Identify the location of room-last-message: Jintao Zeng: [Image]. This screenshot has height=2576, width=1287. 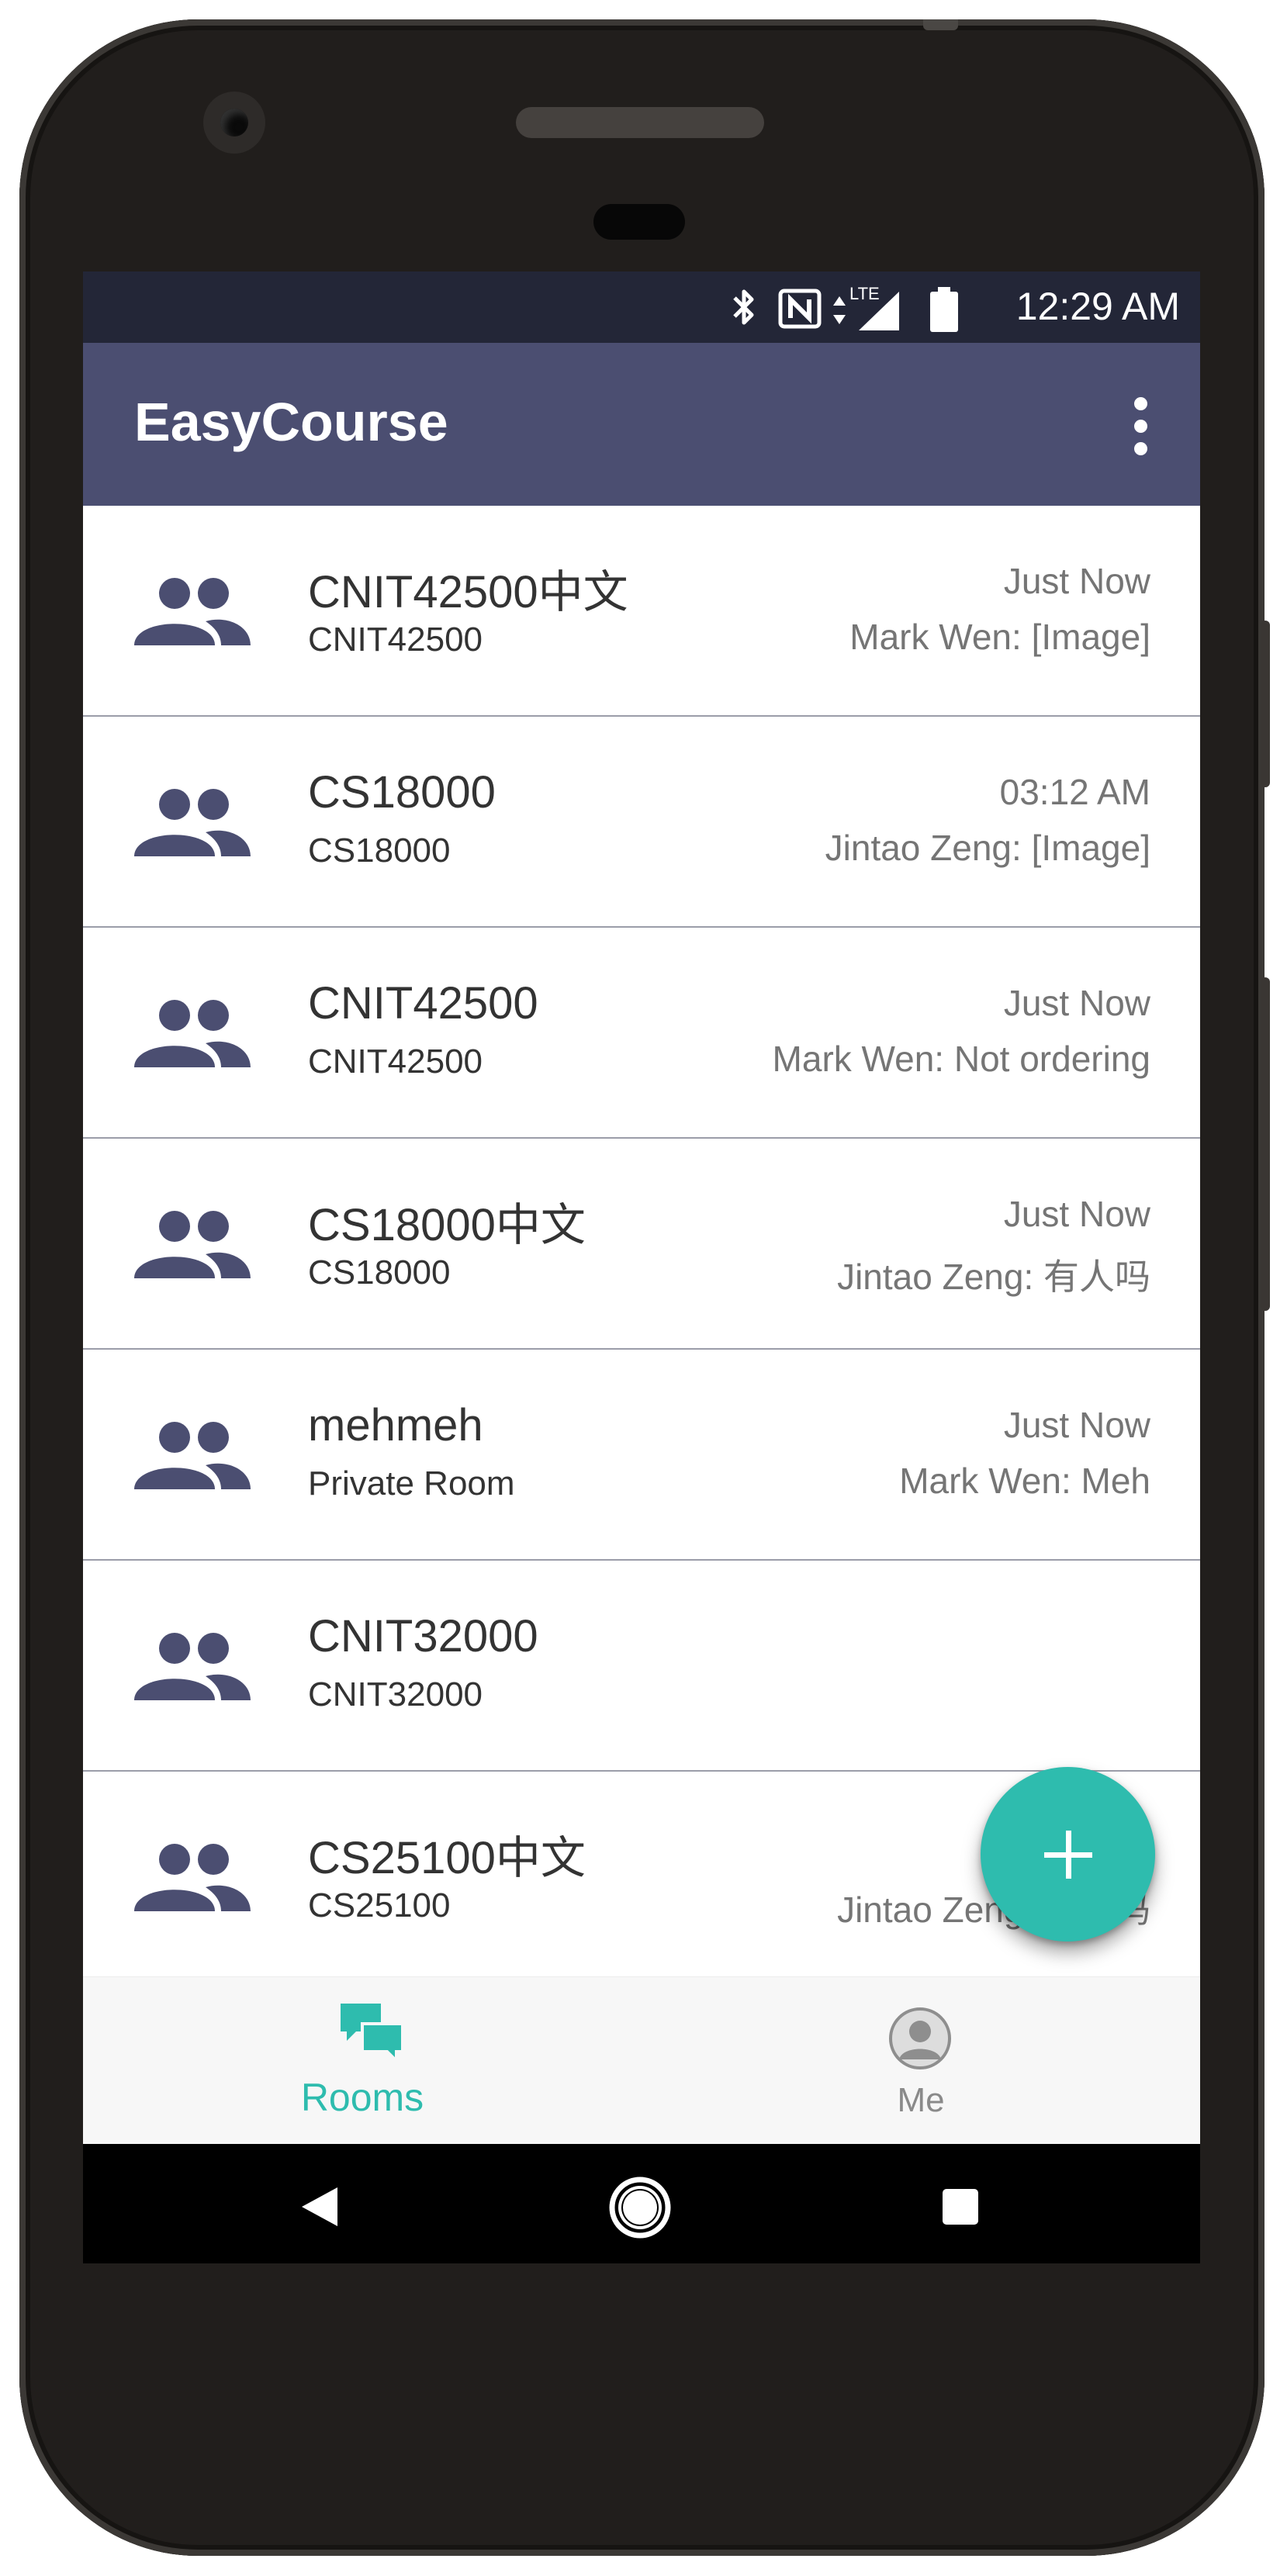
(987, 848).